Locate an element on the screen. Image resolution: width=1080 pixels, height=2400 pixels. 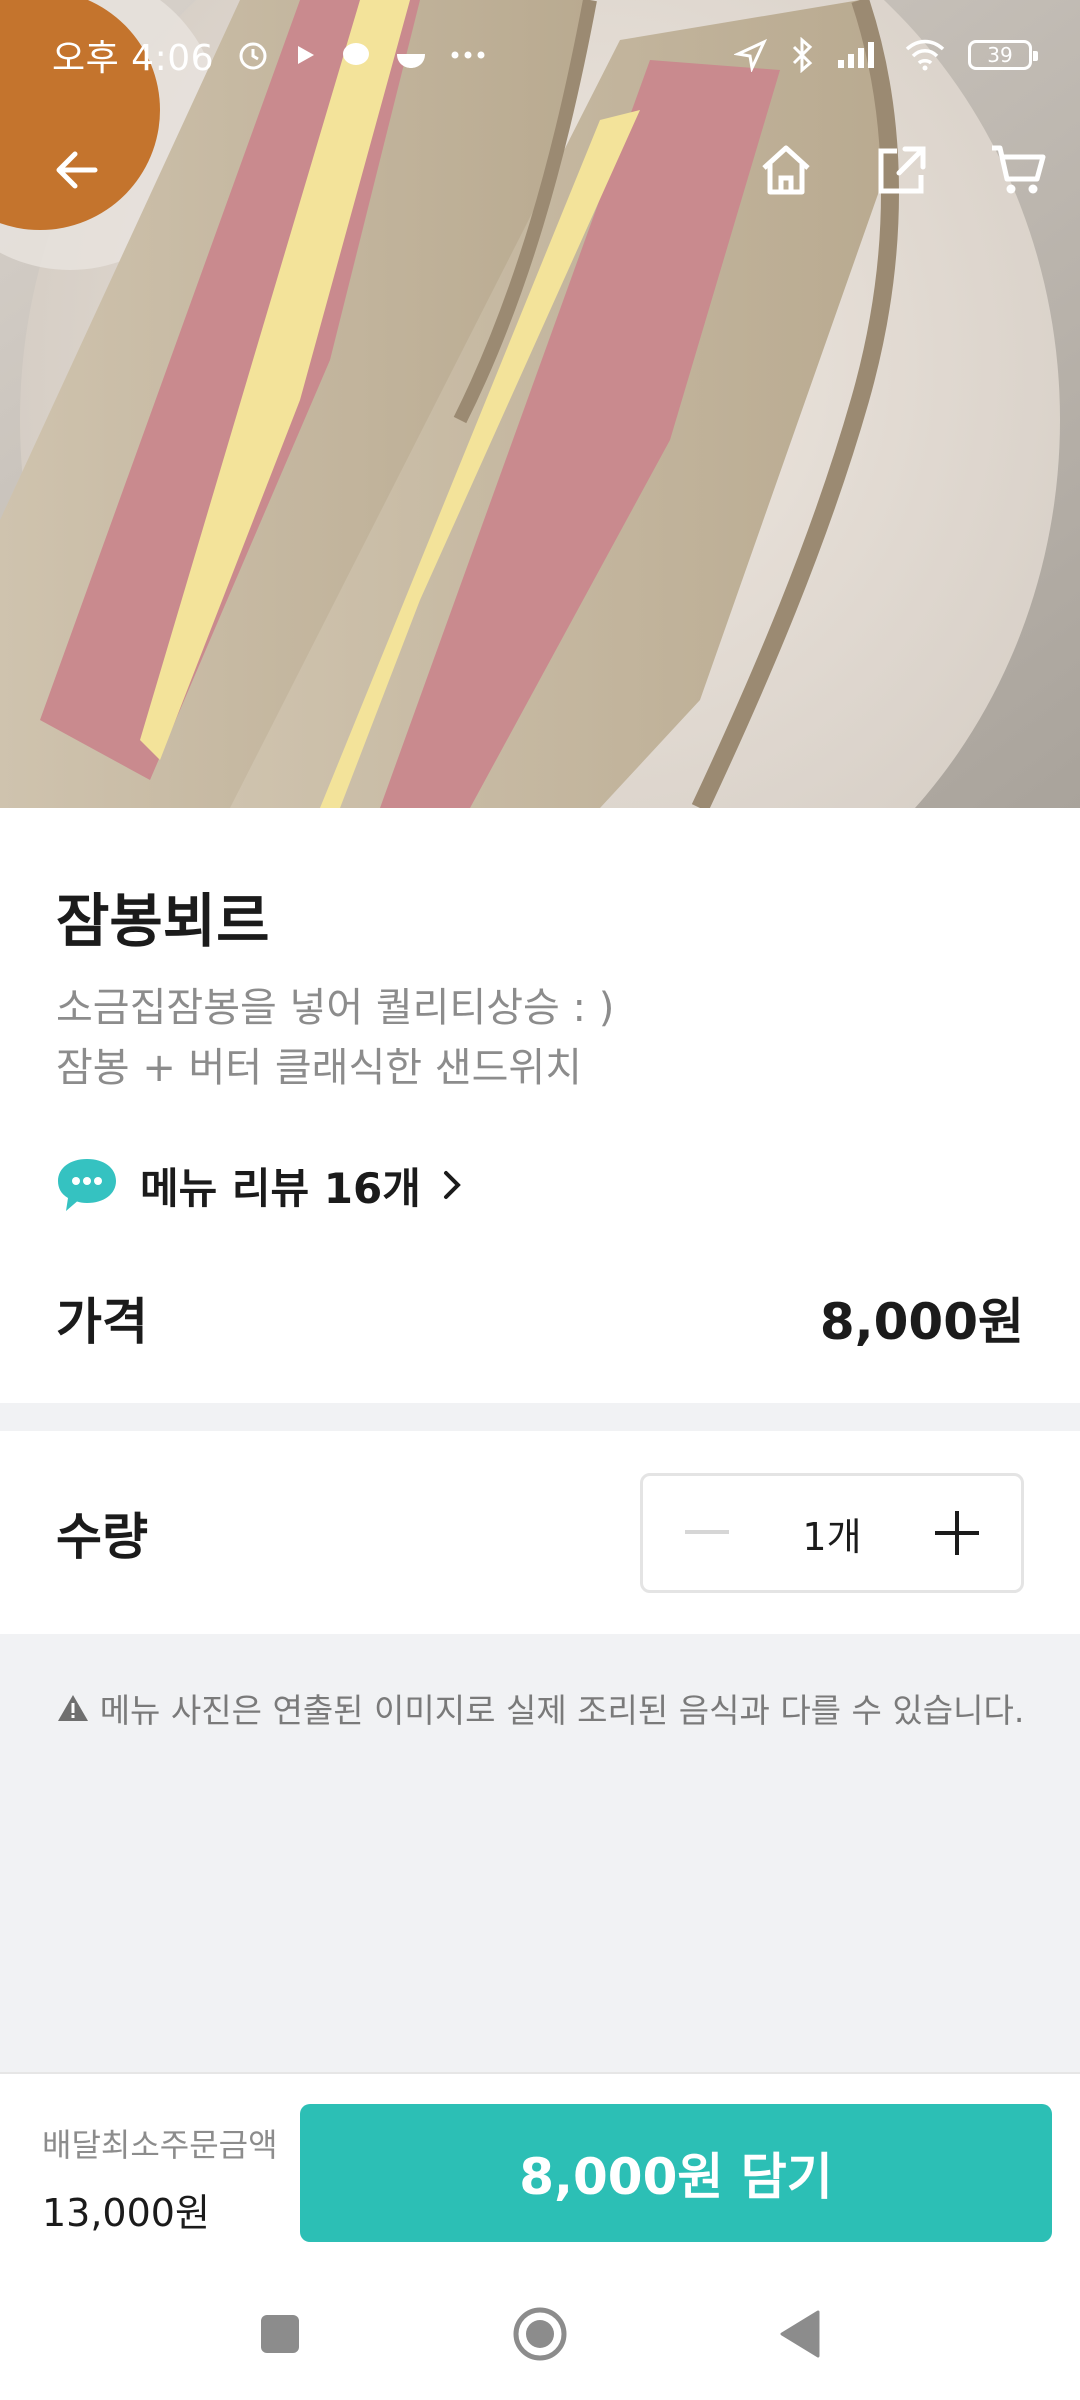
chevron-right-icon is located at coordinates (452, 1185).